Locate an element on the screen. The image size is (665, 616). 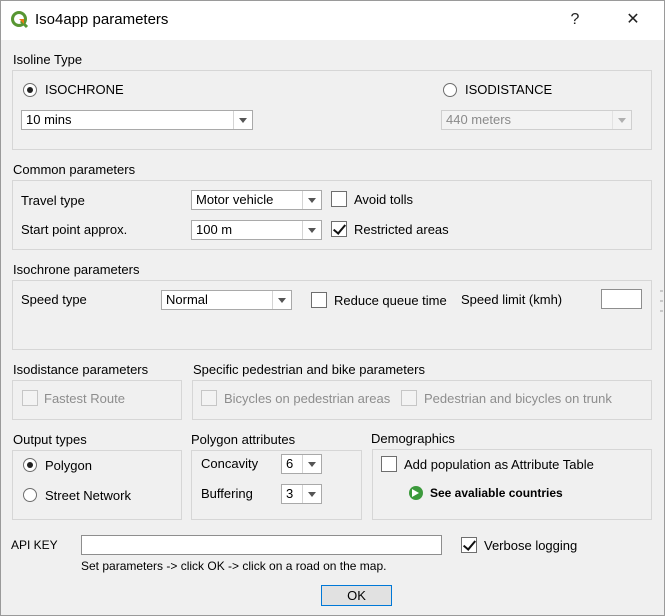
avoid-tolls-label: Avoid tolls is located at coordinates (383, 199).